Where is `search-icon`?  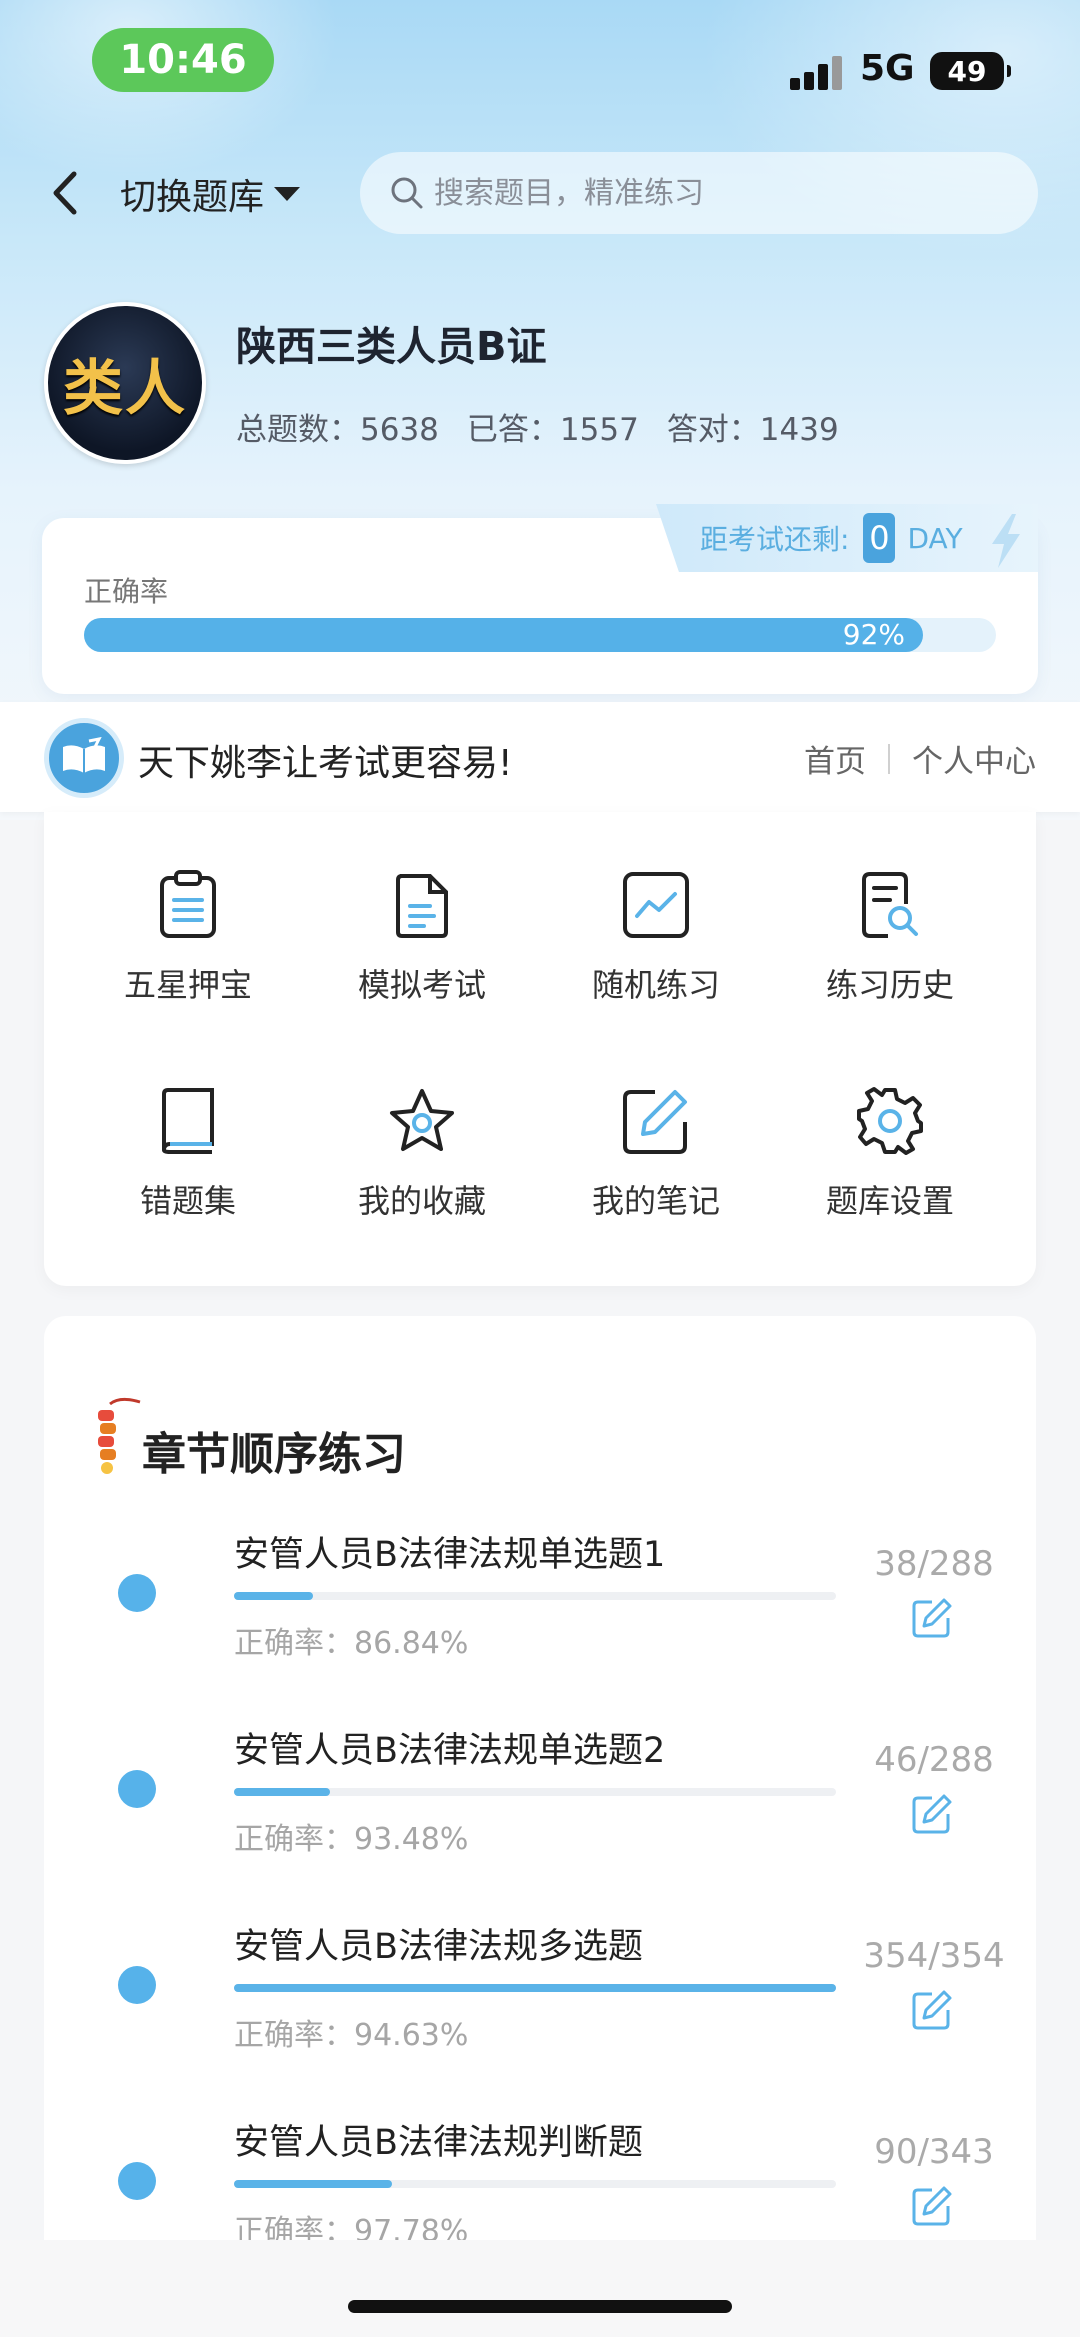 search-icon is located at coordinates (407, 193).